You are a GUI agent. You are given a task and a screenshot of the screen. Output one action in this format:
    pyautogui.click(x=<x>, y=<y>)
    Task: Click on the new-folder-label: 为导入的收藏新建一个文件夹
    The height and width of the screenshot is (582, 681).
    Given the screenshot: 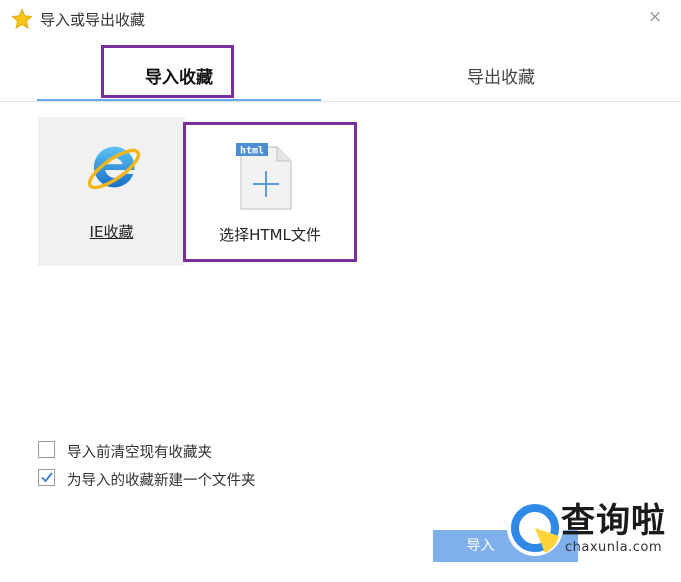 What is the action you would take?
    pyautogui.click(x=161, y=481)
    